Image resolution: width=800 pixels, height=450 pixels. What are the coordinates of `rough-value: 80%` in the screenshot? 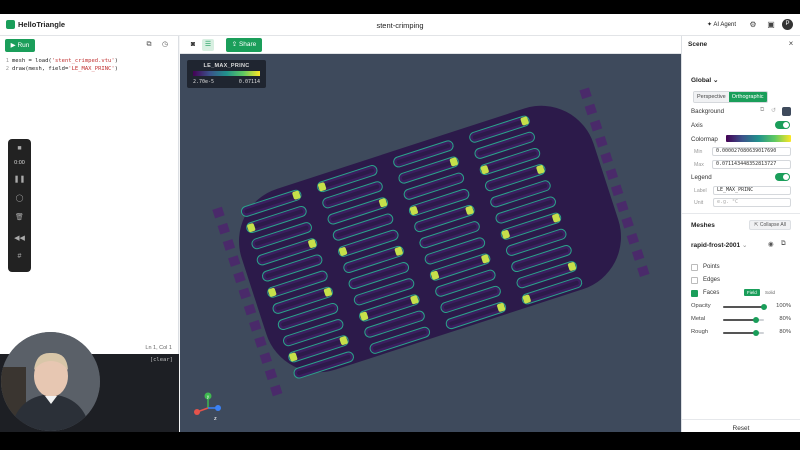 It's located at (785, 332).